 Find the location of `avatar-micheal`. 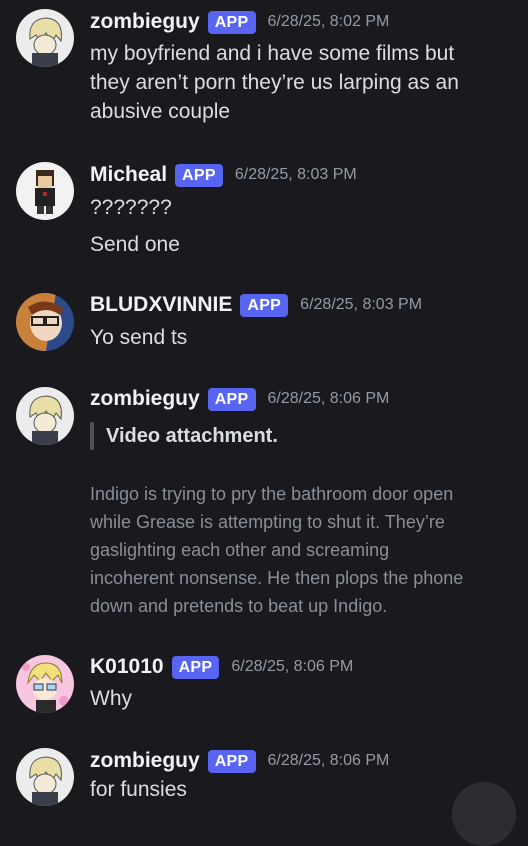

avatar-micheal is located at coordinates (45, 191).